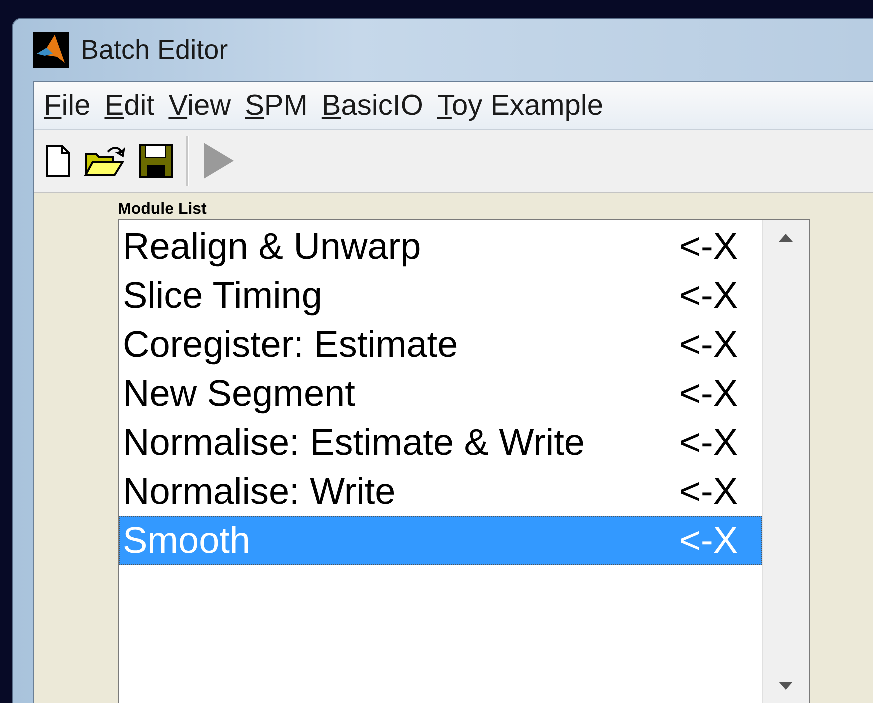 Image resolution: width=873 pixels, height=703 pixels. Describe the element at coordinates (276, 106) in the screenshot. I see `menu-item: SPM` at that location.